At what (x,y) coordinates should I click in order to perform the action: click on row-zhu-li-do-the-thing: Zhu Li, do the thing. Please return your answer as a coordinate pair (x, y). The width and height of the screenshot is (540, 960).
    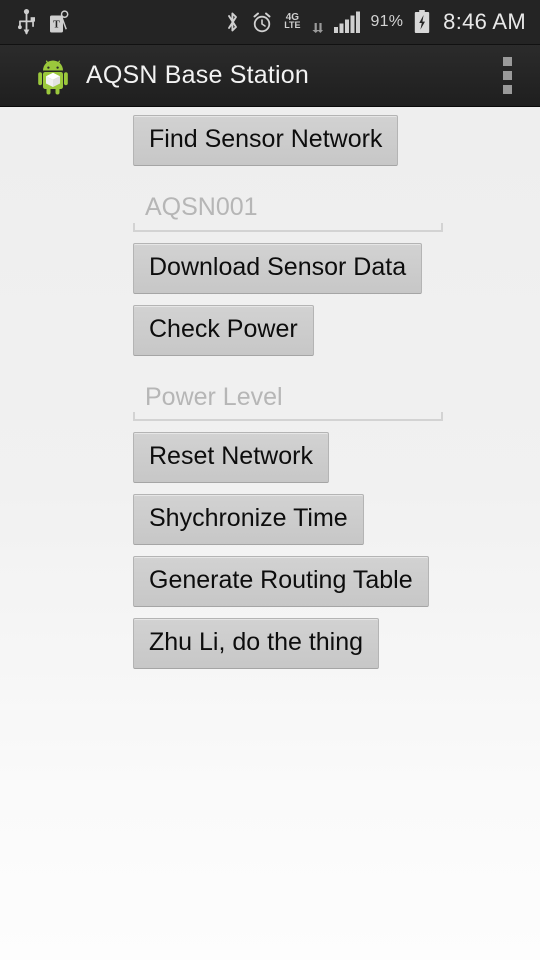
    Looking at the image, I should click on (270, 643).